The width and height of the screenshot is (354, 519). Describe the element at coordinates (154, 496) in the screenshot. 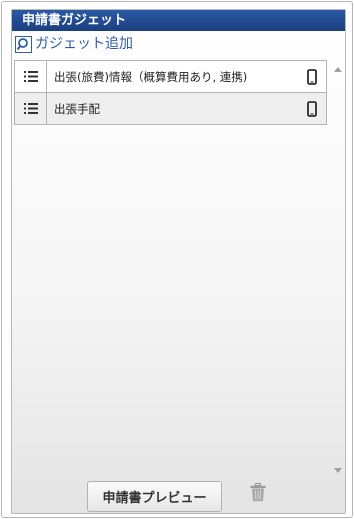

I see `preview-button: 申請書プレビュー` at that location.